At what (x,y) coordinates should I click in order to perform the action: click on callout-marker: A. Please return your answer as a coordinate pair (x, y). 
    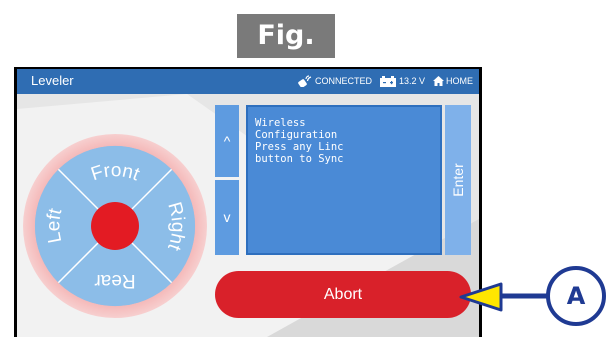
    Looking at the image, I should click on (576, 296).